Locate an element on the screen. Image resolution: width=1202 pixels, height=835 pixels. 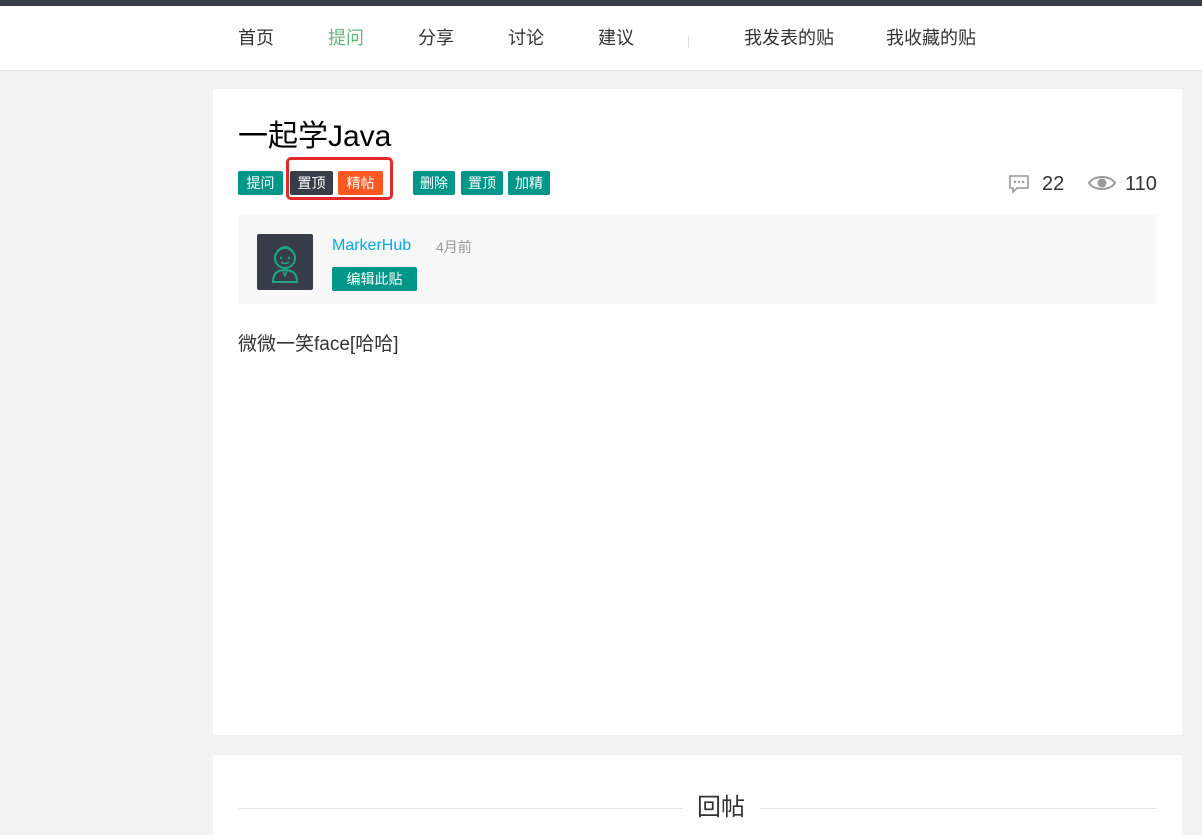
nav-item-discussion: 讨论 is located at coordinates (526, 38).